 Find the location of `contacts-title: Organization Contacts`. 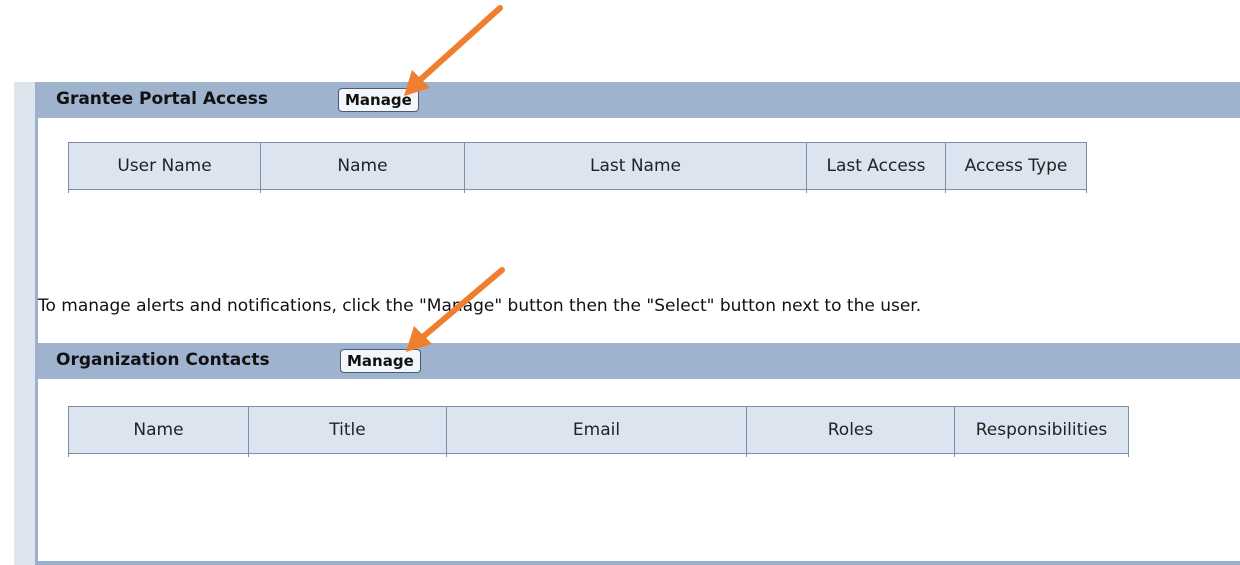

contacts-title: Organization Contacts is located at coordinates (163, 360).